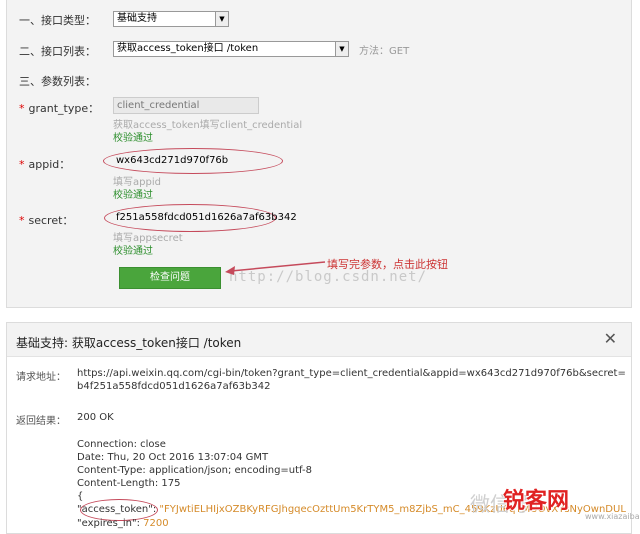  Describe the element at coordinates (57, 20) in the screenshot. I see `interface-type-label: 一、接口类型：` at that location.